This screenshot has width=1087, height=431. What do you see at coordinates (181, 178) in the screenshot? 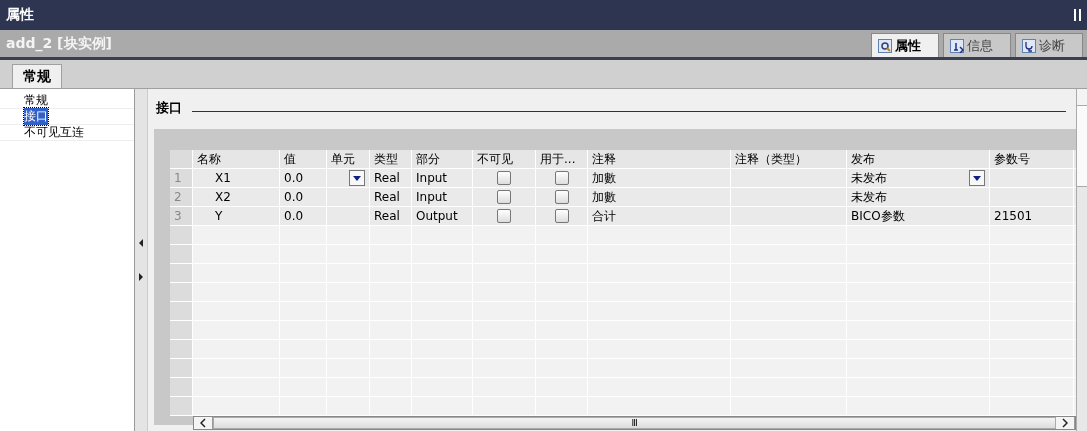
I see `row-number: 1` at bounding box center [181, 178].